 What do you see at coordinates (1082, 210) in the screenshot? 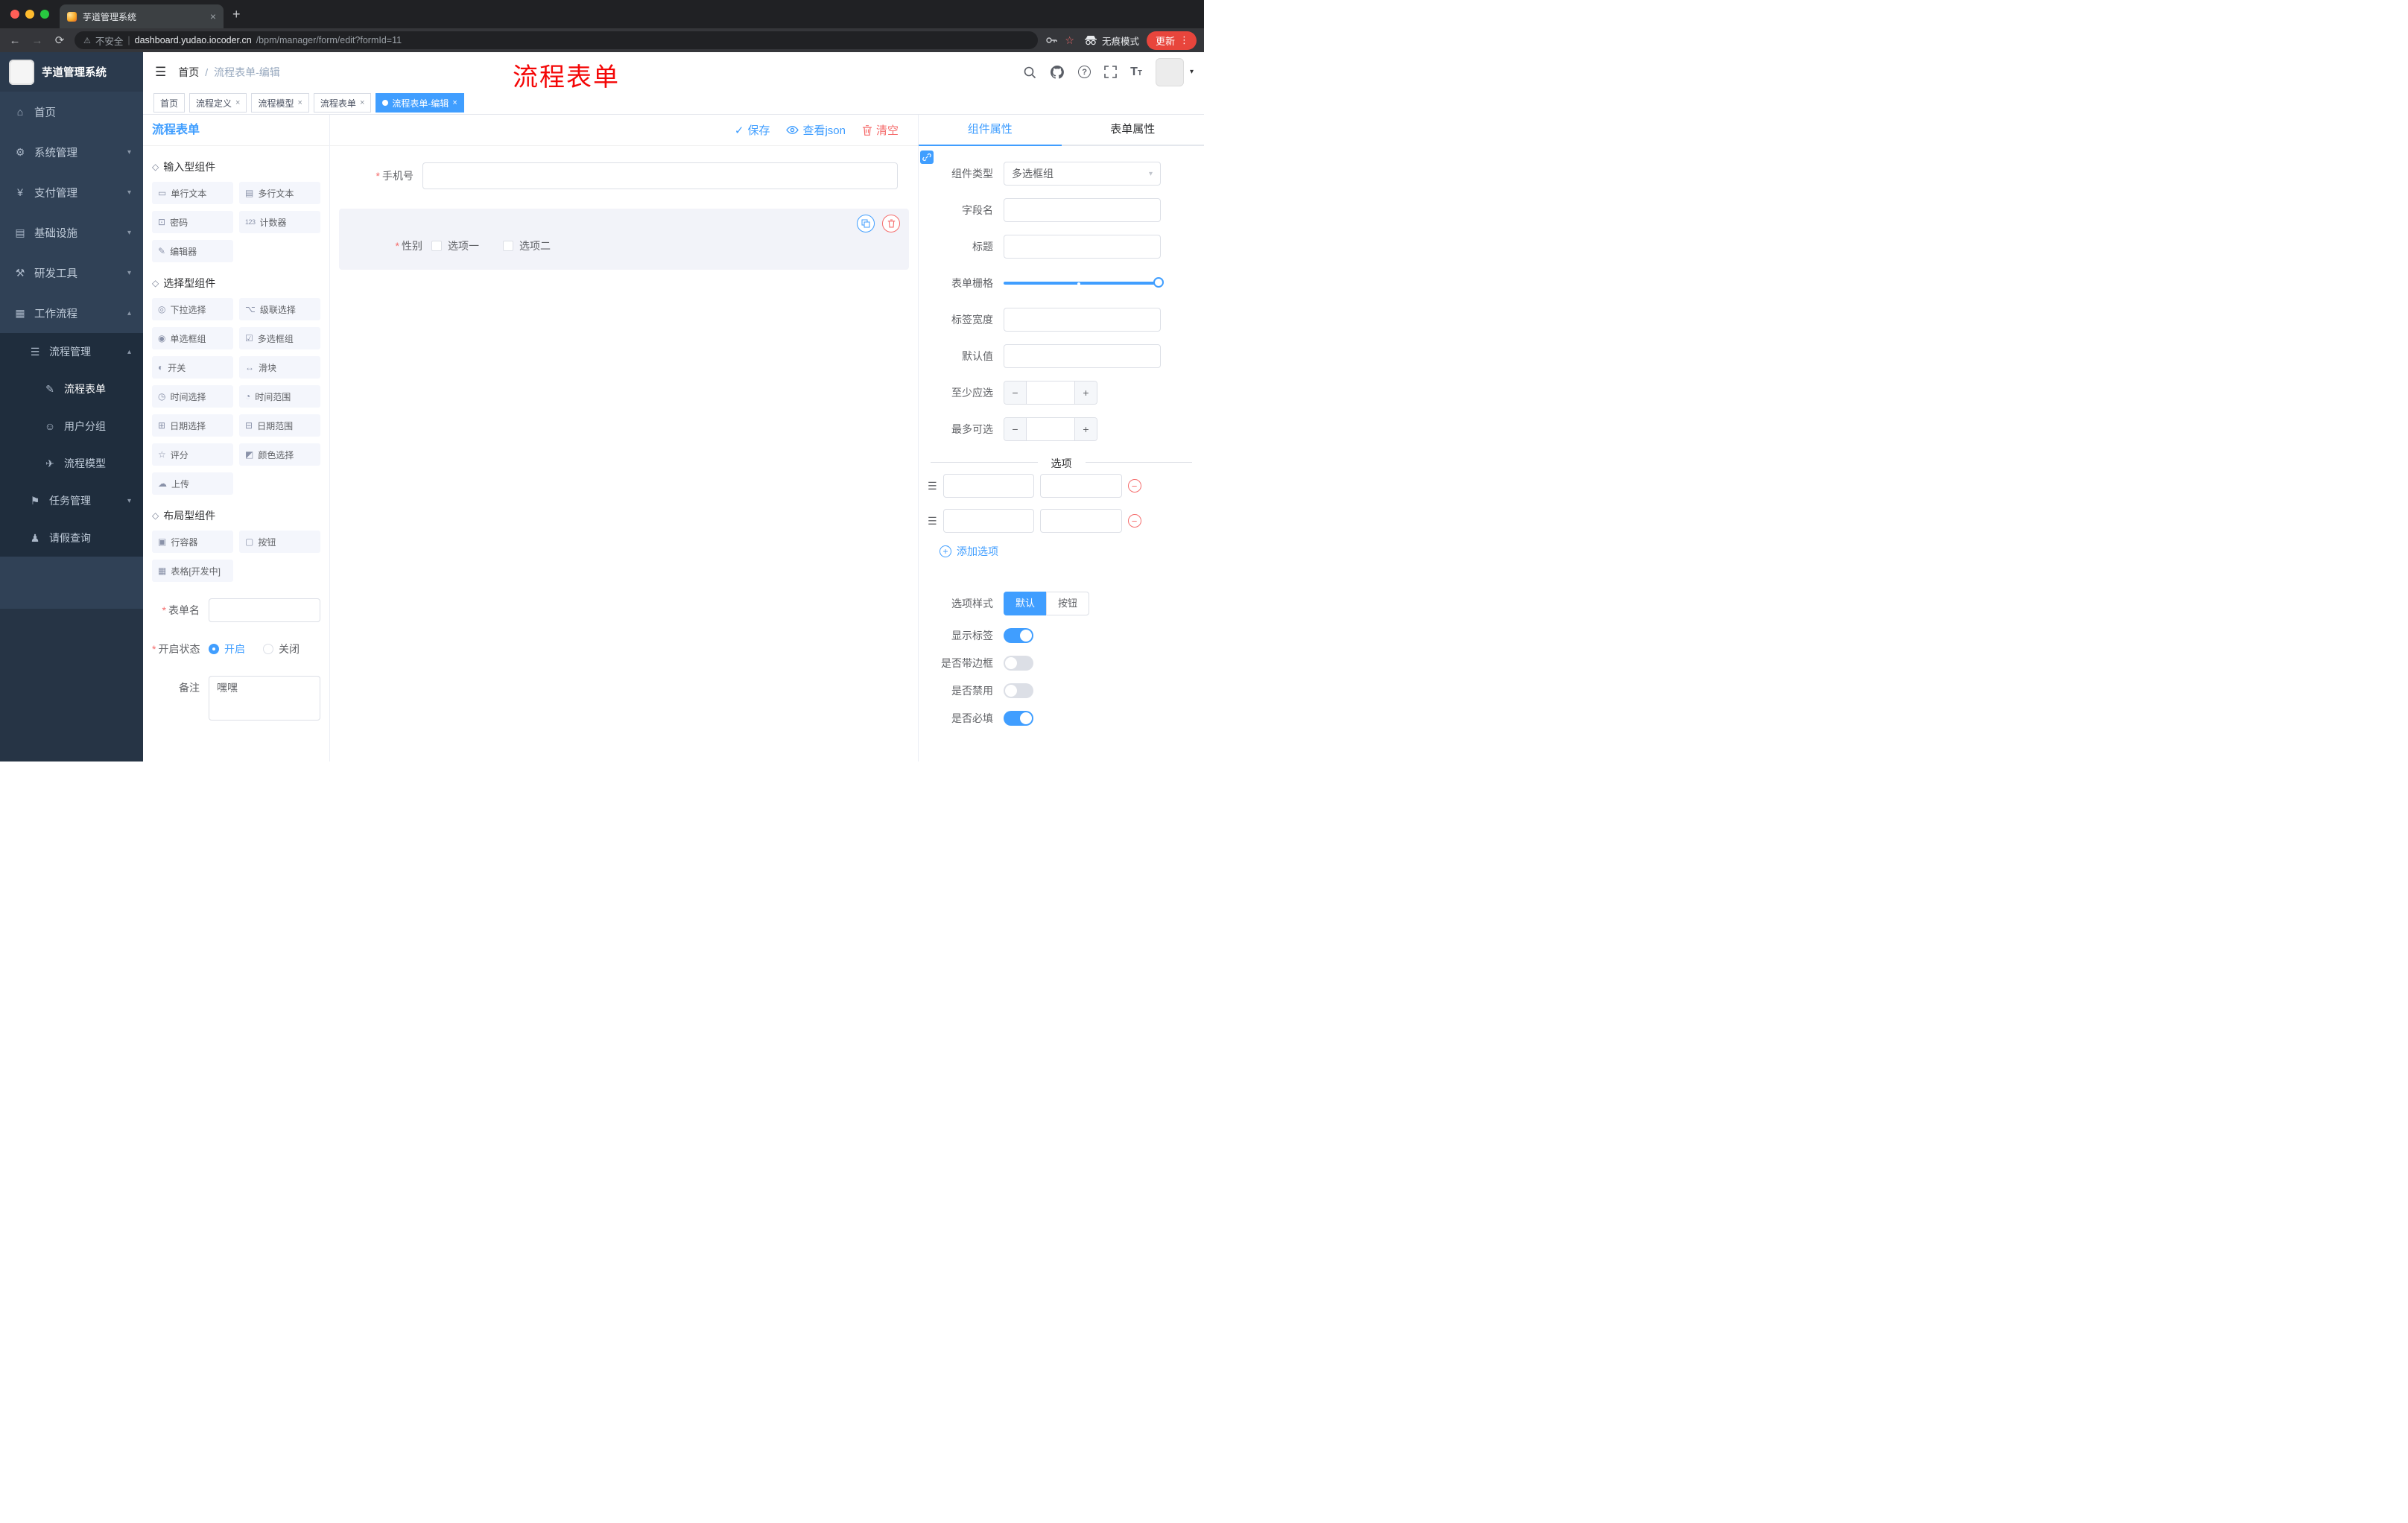
I see `field-name-input` at bounding box center [1082, 210].